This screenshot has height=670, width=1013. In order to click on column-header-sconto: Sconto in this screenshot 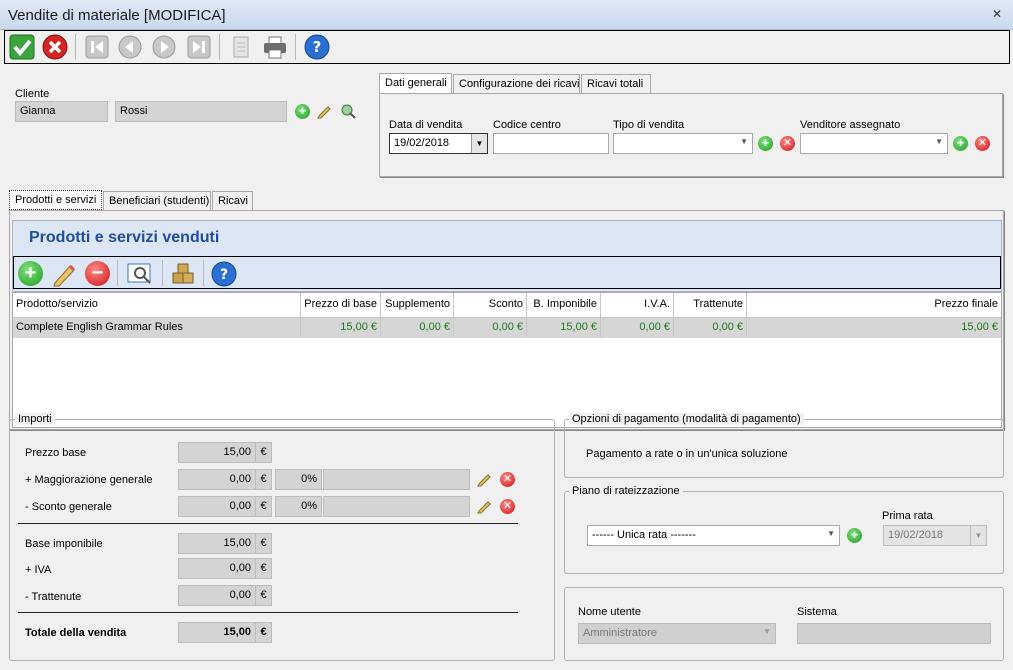, I will do `click(490, 305)`.